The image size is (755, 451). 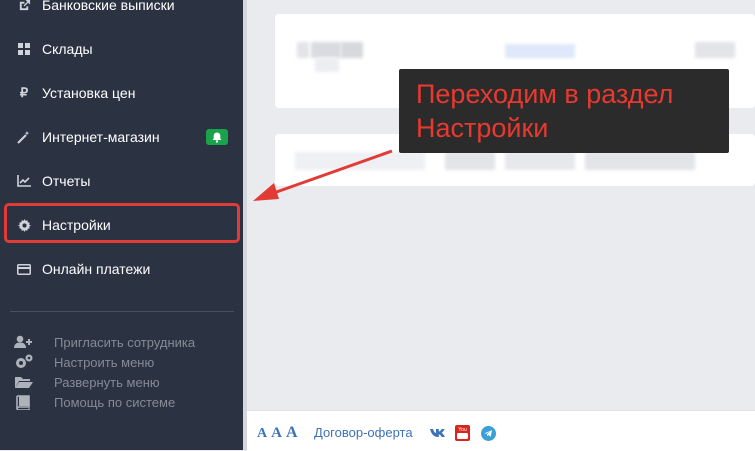 What do you see at coordinates (437, 433) in the screenshot?
I see `vk-icon` at bounding box center [437, 433].